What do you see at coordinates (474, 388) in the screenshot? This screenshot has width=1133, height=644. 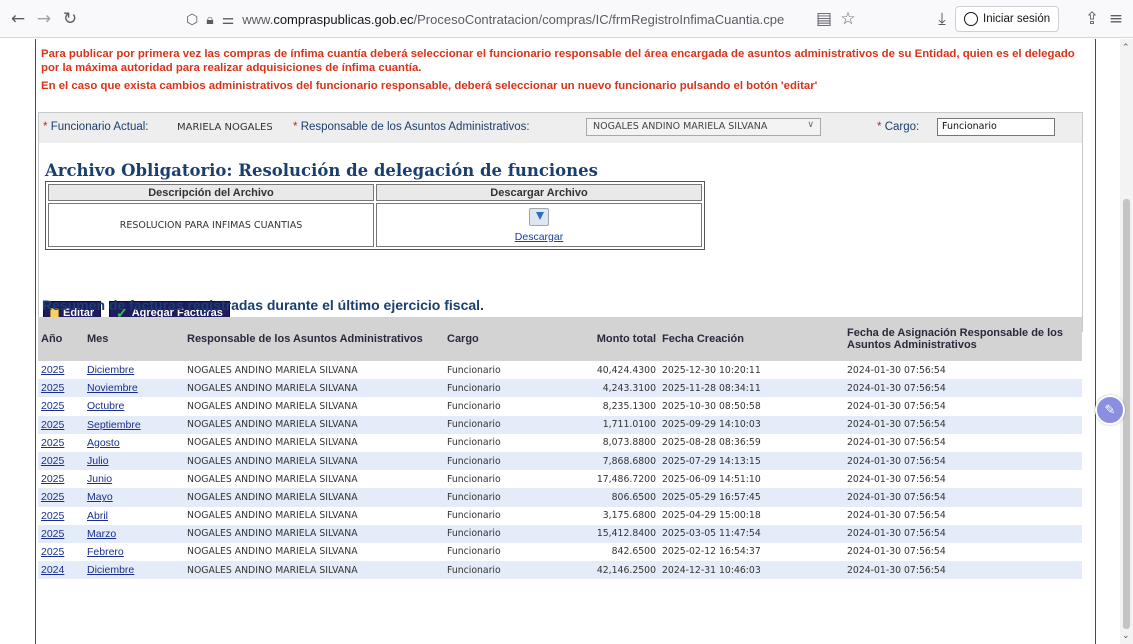 I see `cell-cargo: Funcionario` at bounding box center [474, 388].